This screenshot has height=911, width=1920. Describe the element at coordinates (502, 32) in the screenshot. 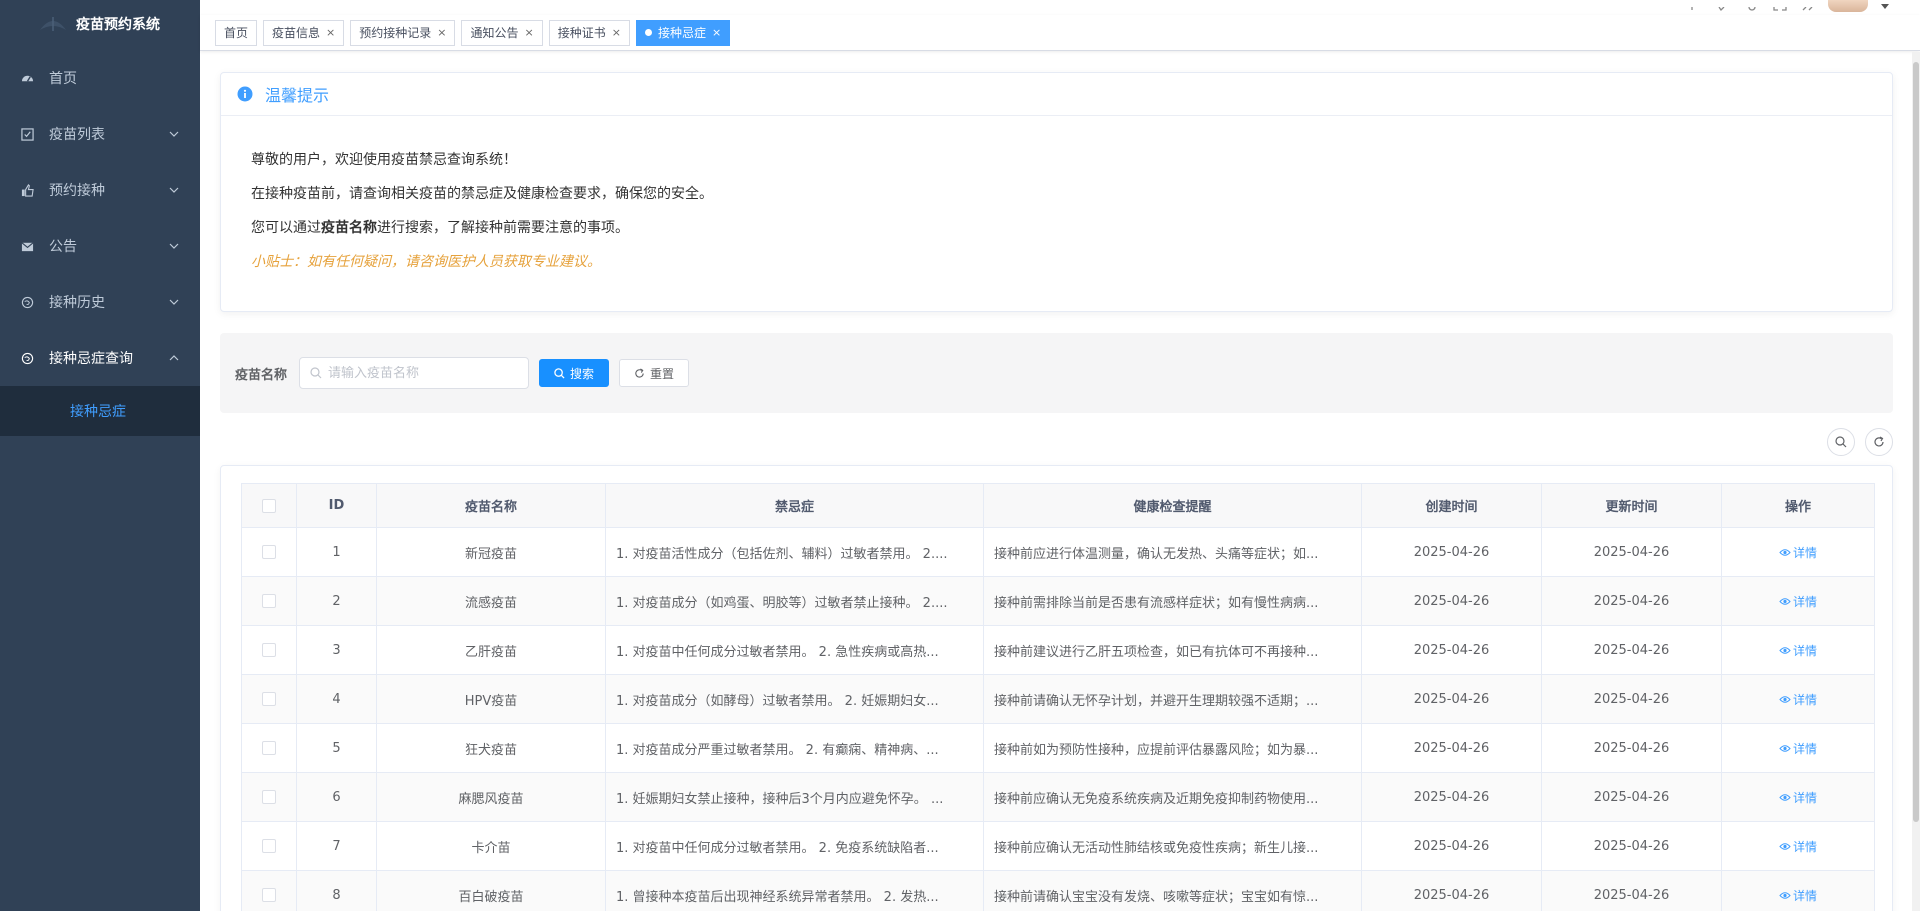

I see `tag-notices: 通知公告 ×` at that location.